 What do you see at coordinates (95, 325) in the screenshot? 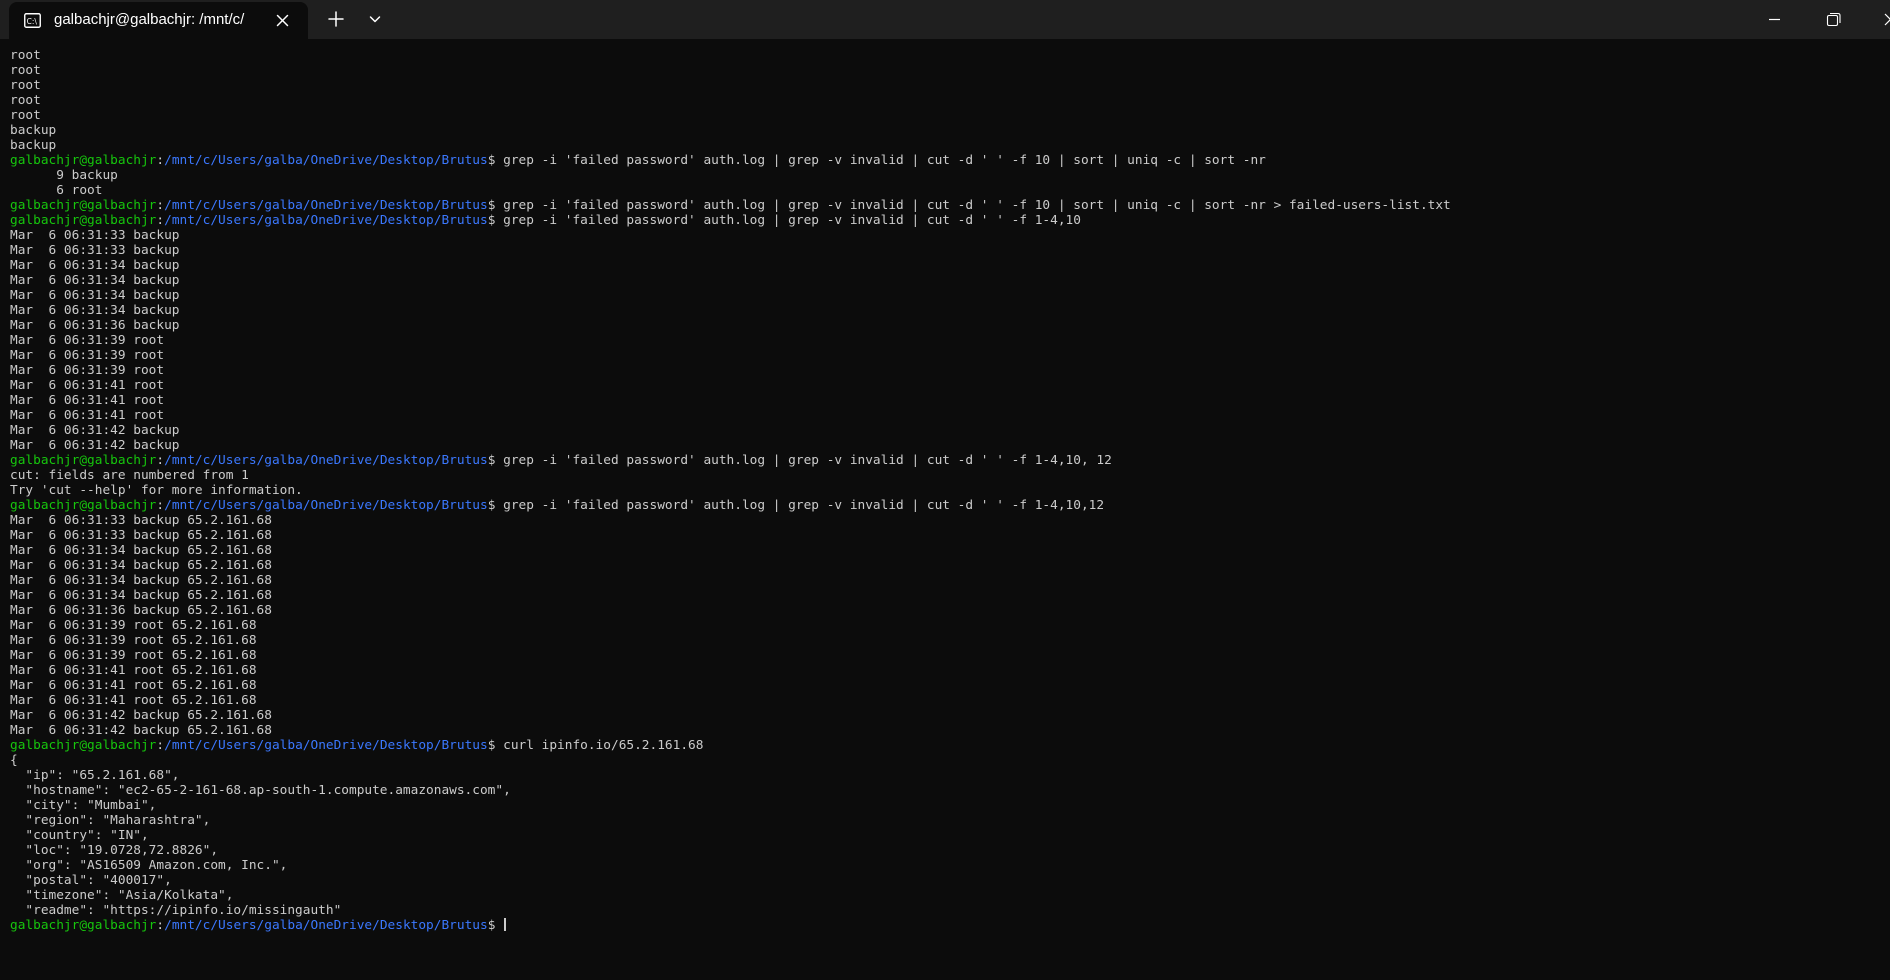
I see `output-line: Mar 6 06:31:36 backup` at bounding box center [95, 325].